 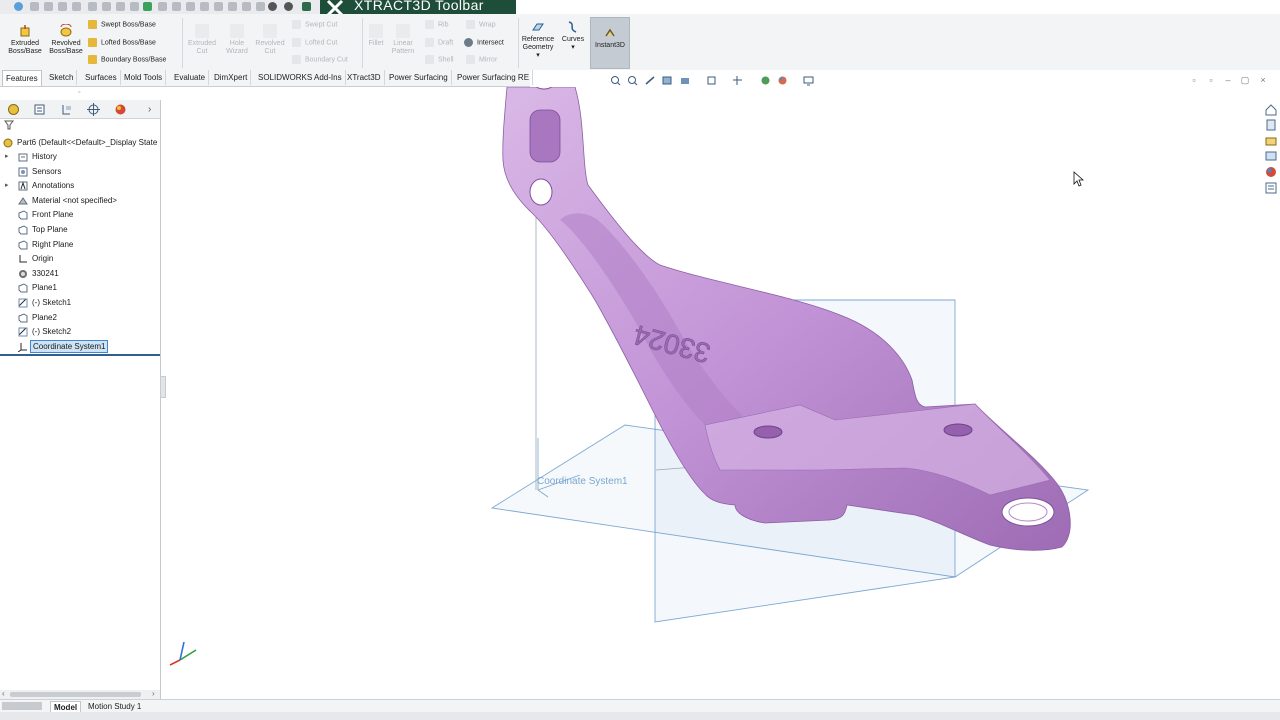 What do you see at coordinates (3, 693) in the screenshot?
I see `scroll-left-icon: ‹` at bounding box center [3, 693].